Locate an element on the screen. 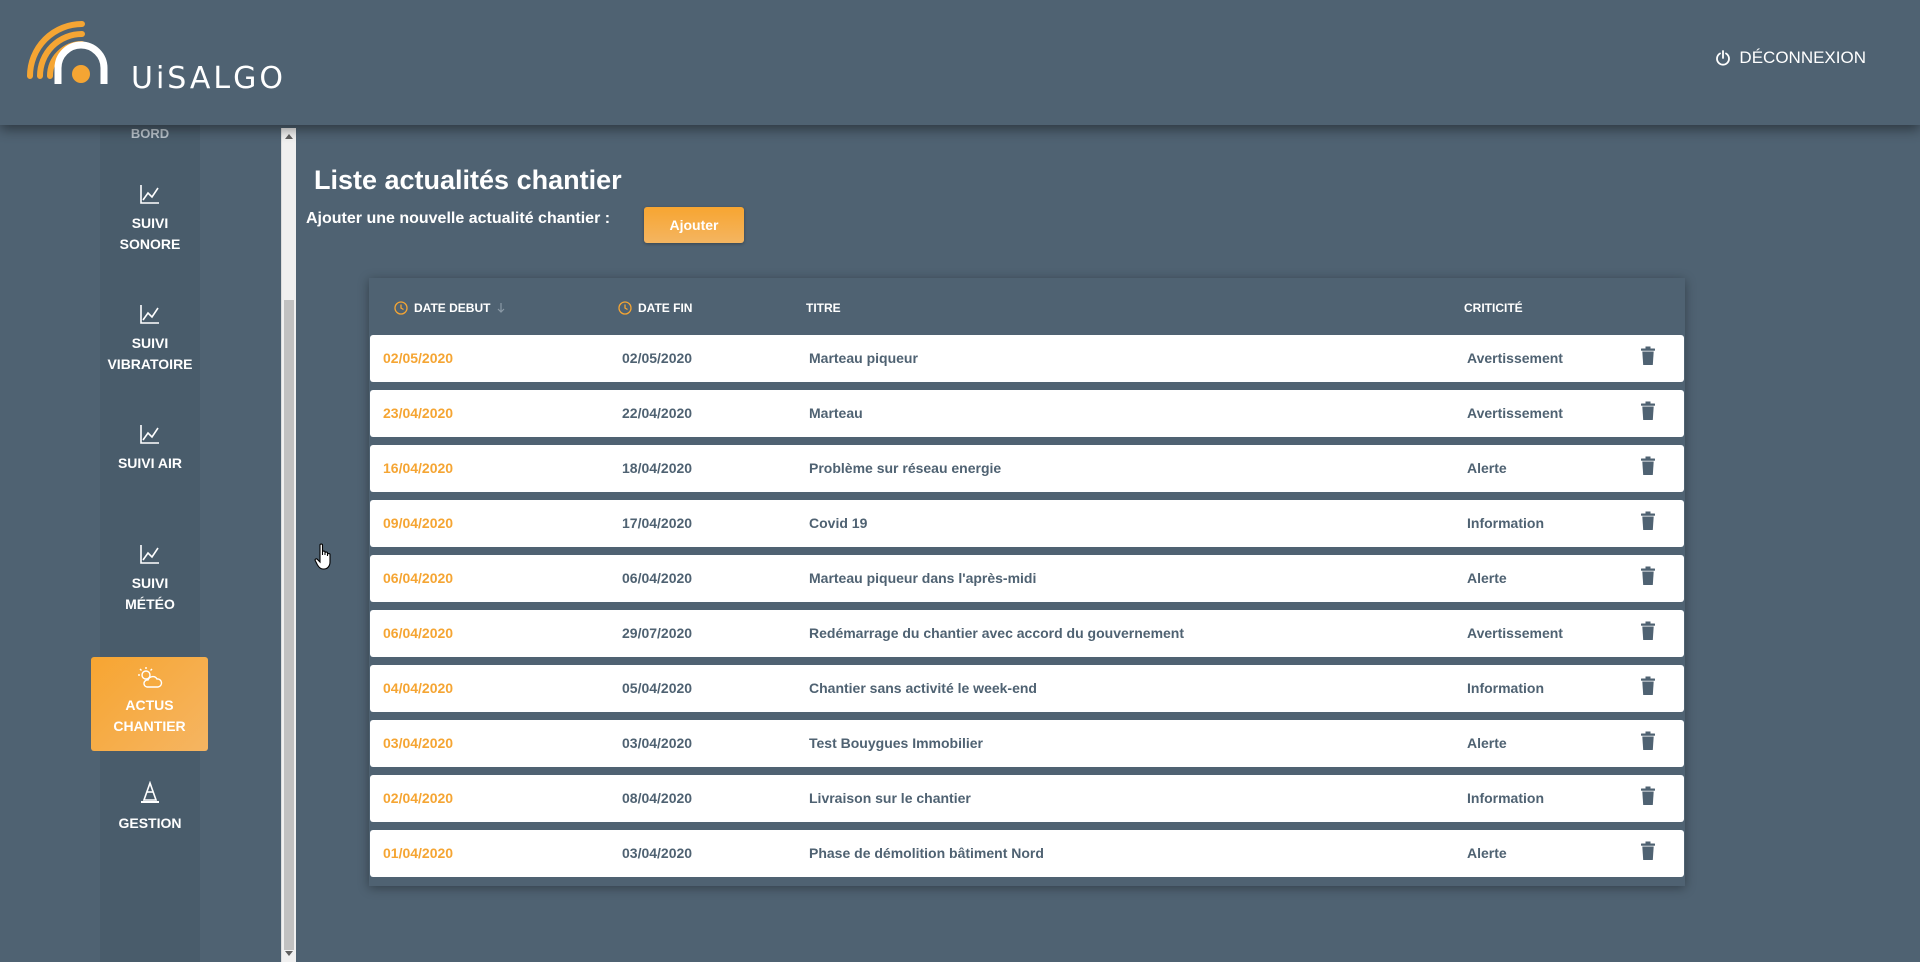 Image resolution: width=1920 pixels, height=962 pixels. cell-date-fin: 17/04/2020 is located at coordinates (657, 523).